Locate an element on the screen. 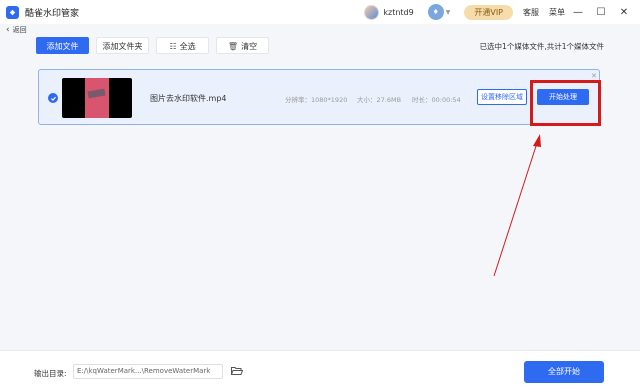  title-bar: 酷雀水印管家 kztntd9 ♦ ▼ 开通VIP 客服 菜单 — ☐ ✕ is located at coordinates (320, 12).